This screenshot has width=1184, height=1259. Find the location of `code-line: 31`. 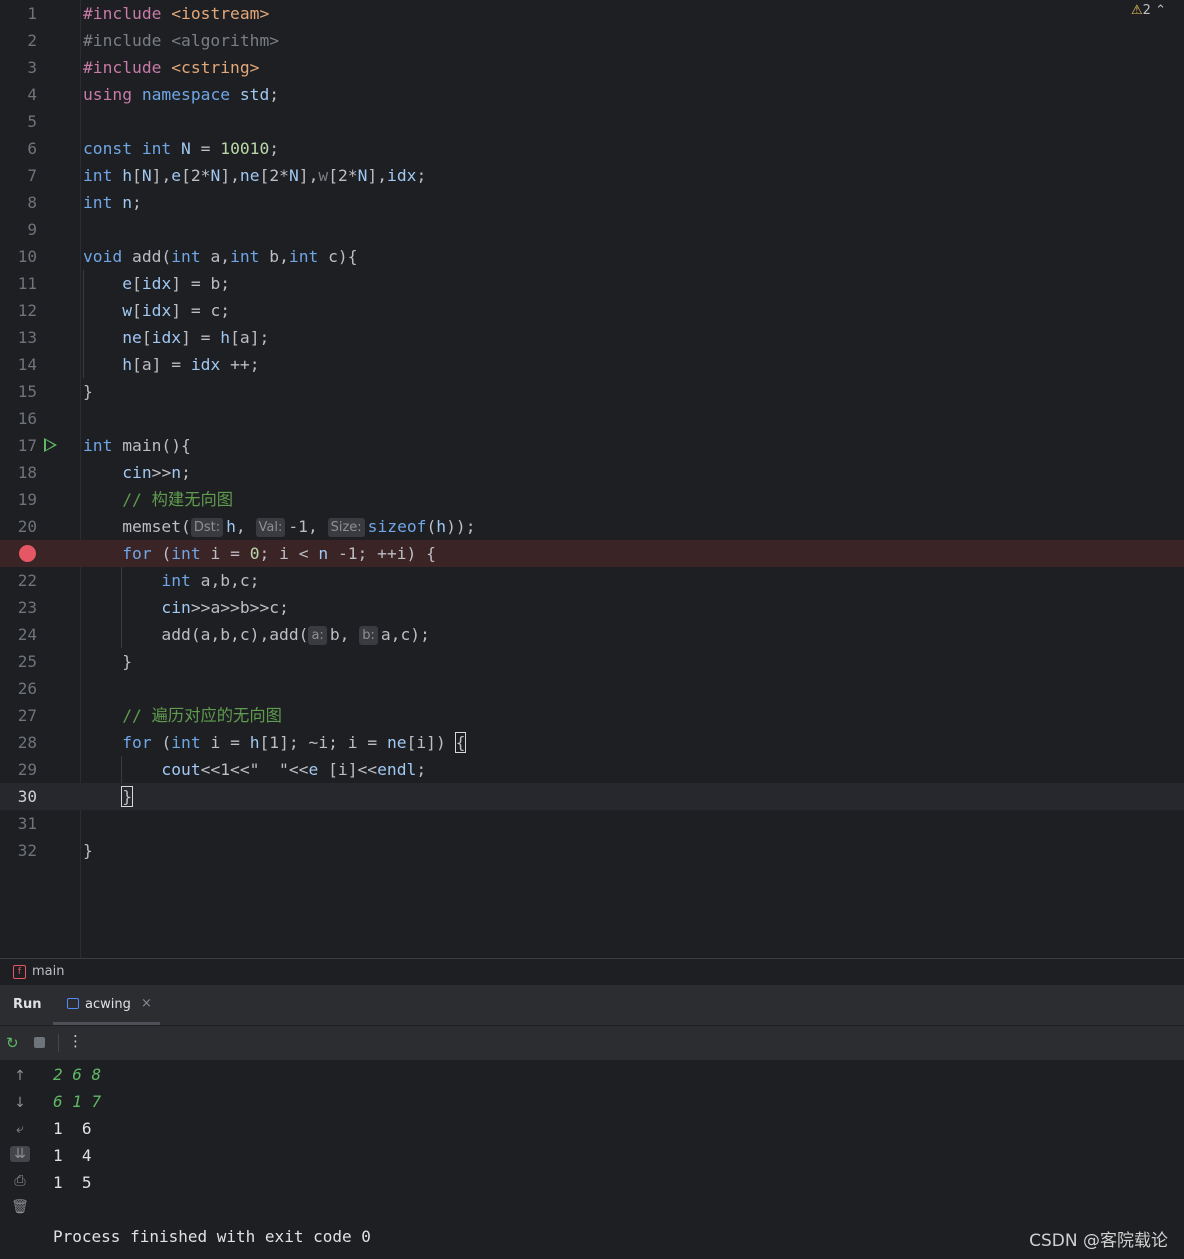

code-line: 31 is located at coordinates (592, 823).